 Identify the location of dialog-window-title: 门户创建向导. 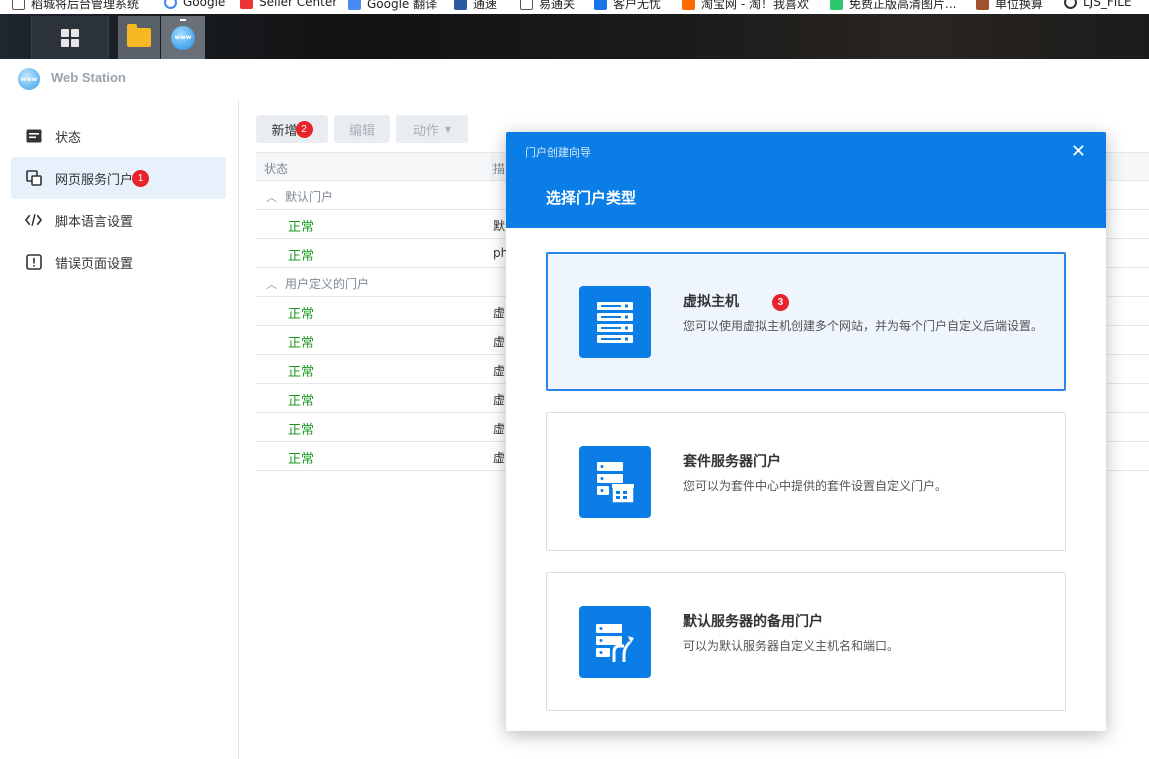
(558, 152).